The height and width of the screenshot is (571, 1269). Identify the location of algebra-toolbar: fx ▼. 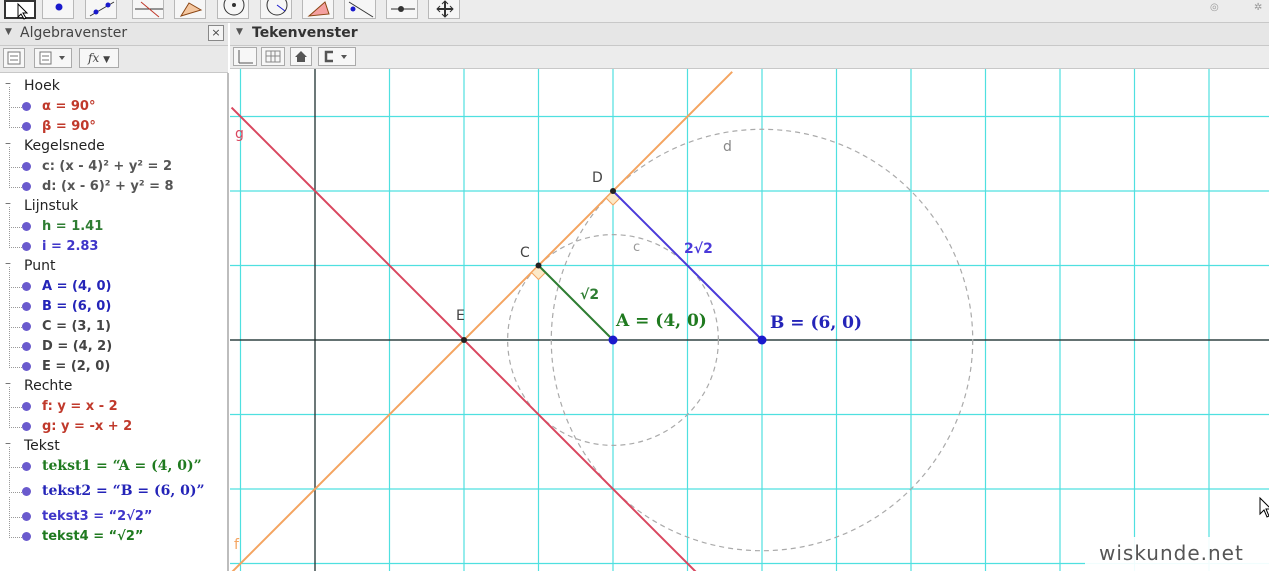
(114, 59).